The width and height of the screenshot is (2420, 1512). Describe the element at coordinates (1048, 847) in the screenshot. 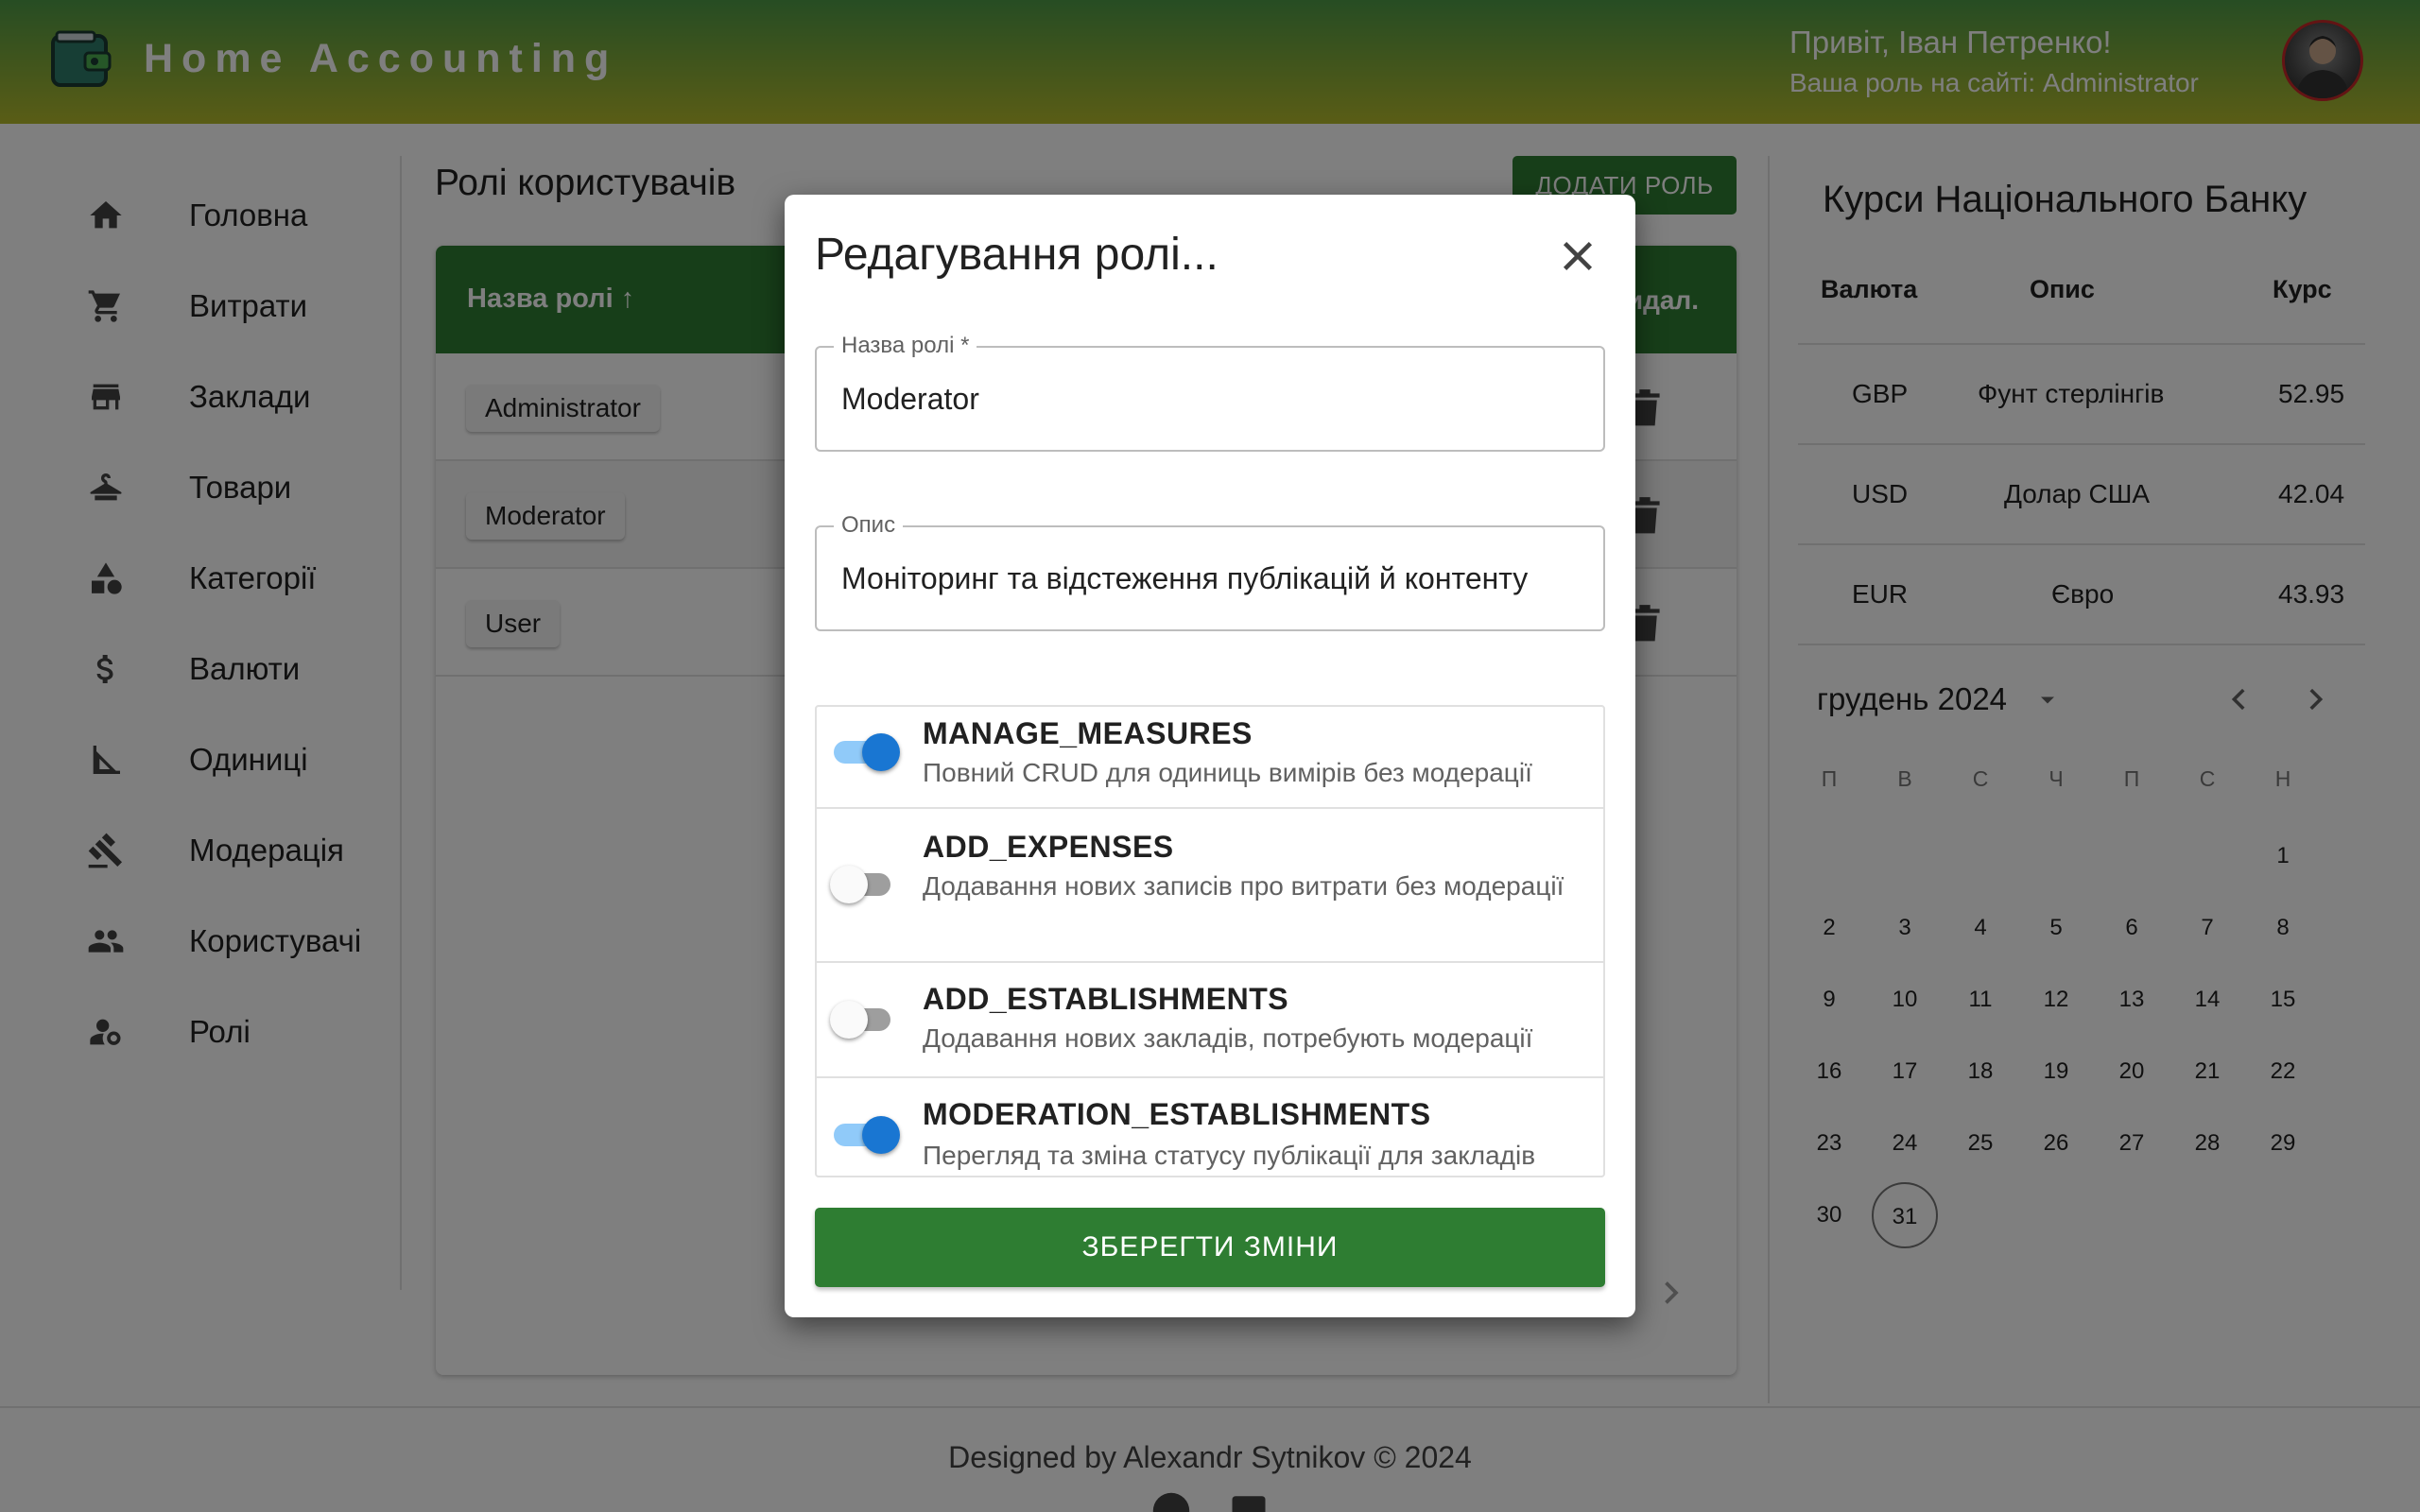

I see `permission-name: ADD_EXPENSES` at that location.